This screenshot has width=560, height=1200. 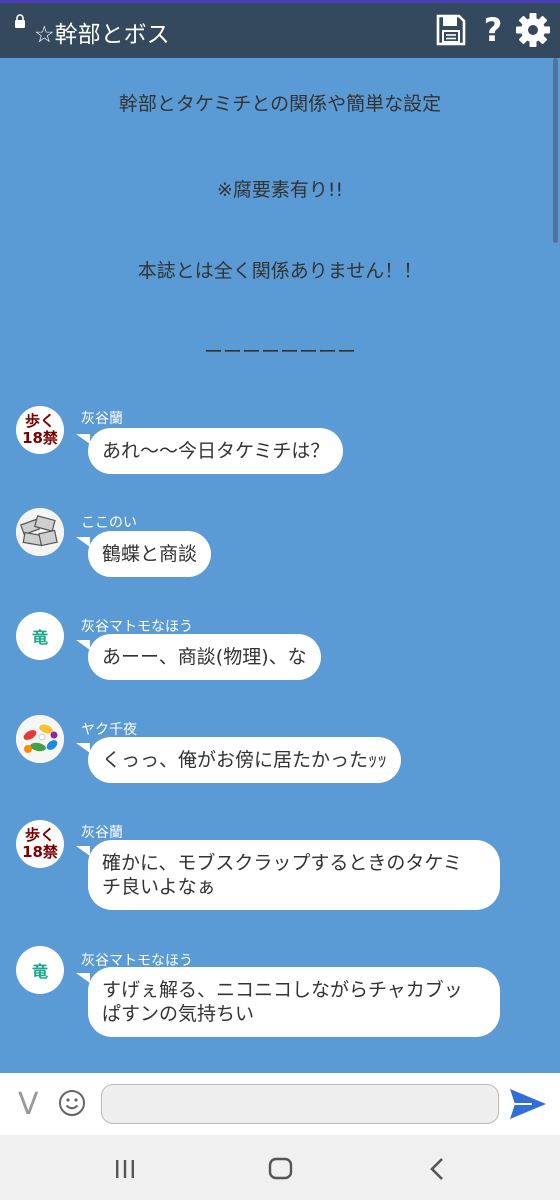 I want to click on message-text: すげぇ解る、ニコニコしながらチャカブッ, so click(x=282, y=990).